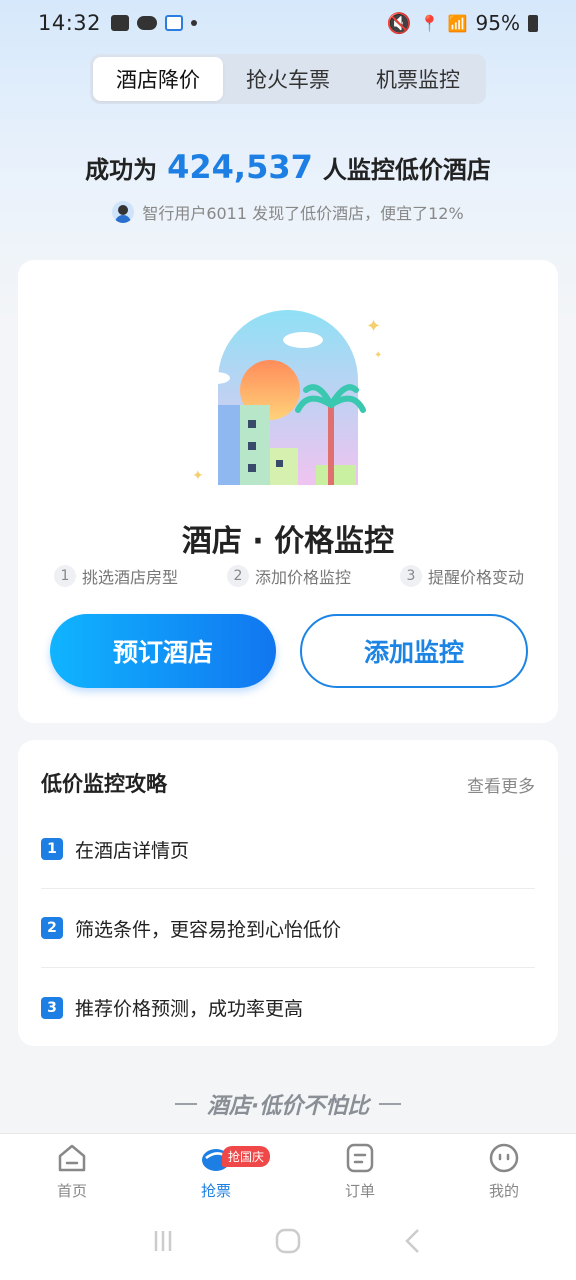  I want to click on guide-number: 3, so click(52, 1007).